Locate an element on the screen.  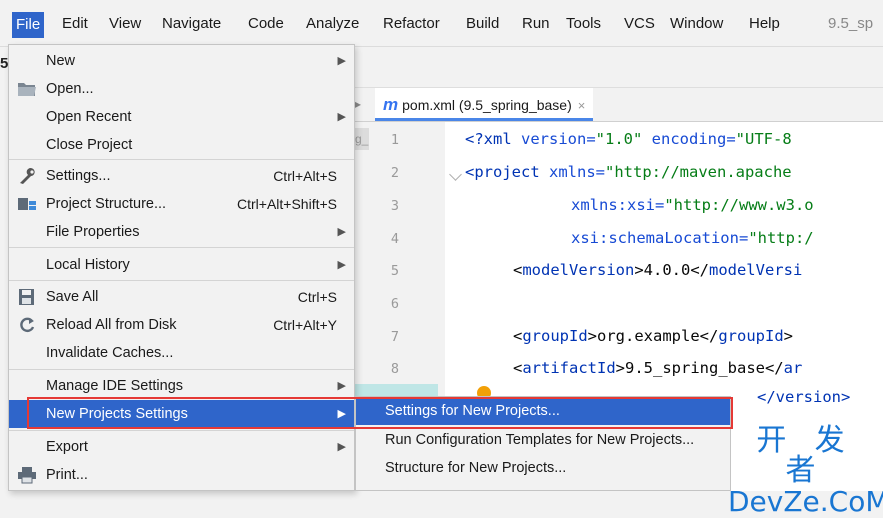
menu-item-open-recent: Open Recent ▶ is located at coordinates (181, 117).